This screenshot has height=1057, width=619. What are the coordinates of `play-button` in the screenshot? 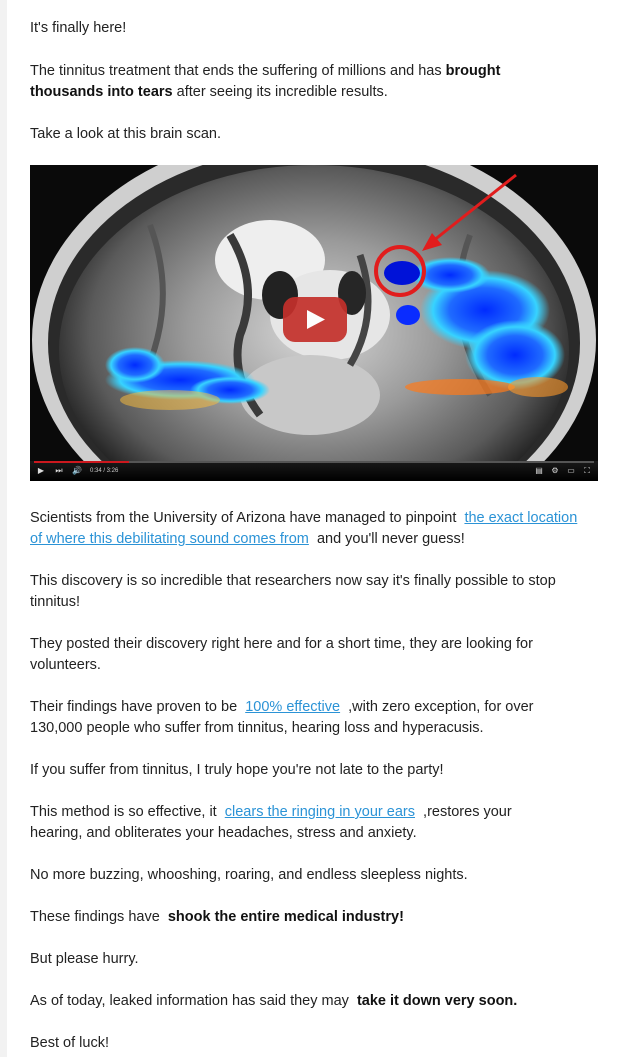 It's located at (315, 319).